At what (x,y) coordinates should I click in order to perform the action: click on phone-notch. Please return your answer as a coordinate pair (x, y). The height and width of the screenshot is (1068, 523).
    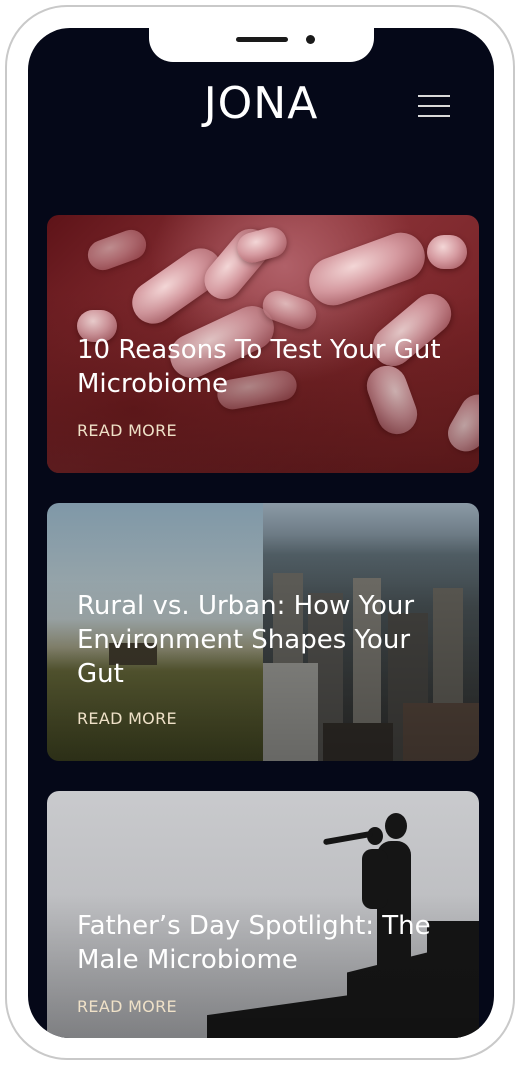
    Looking at the image, I should click on (261, 45).